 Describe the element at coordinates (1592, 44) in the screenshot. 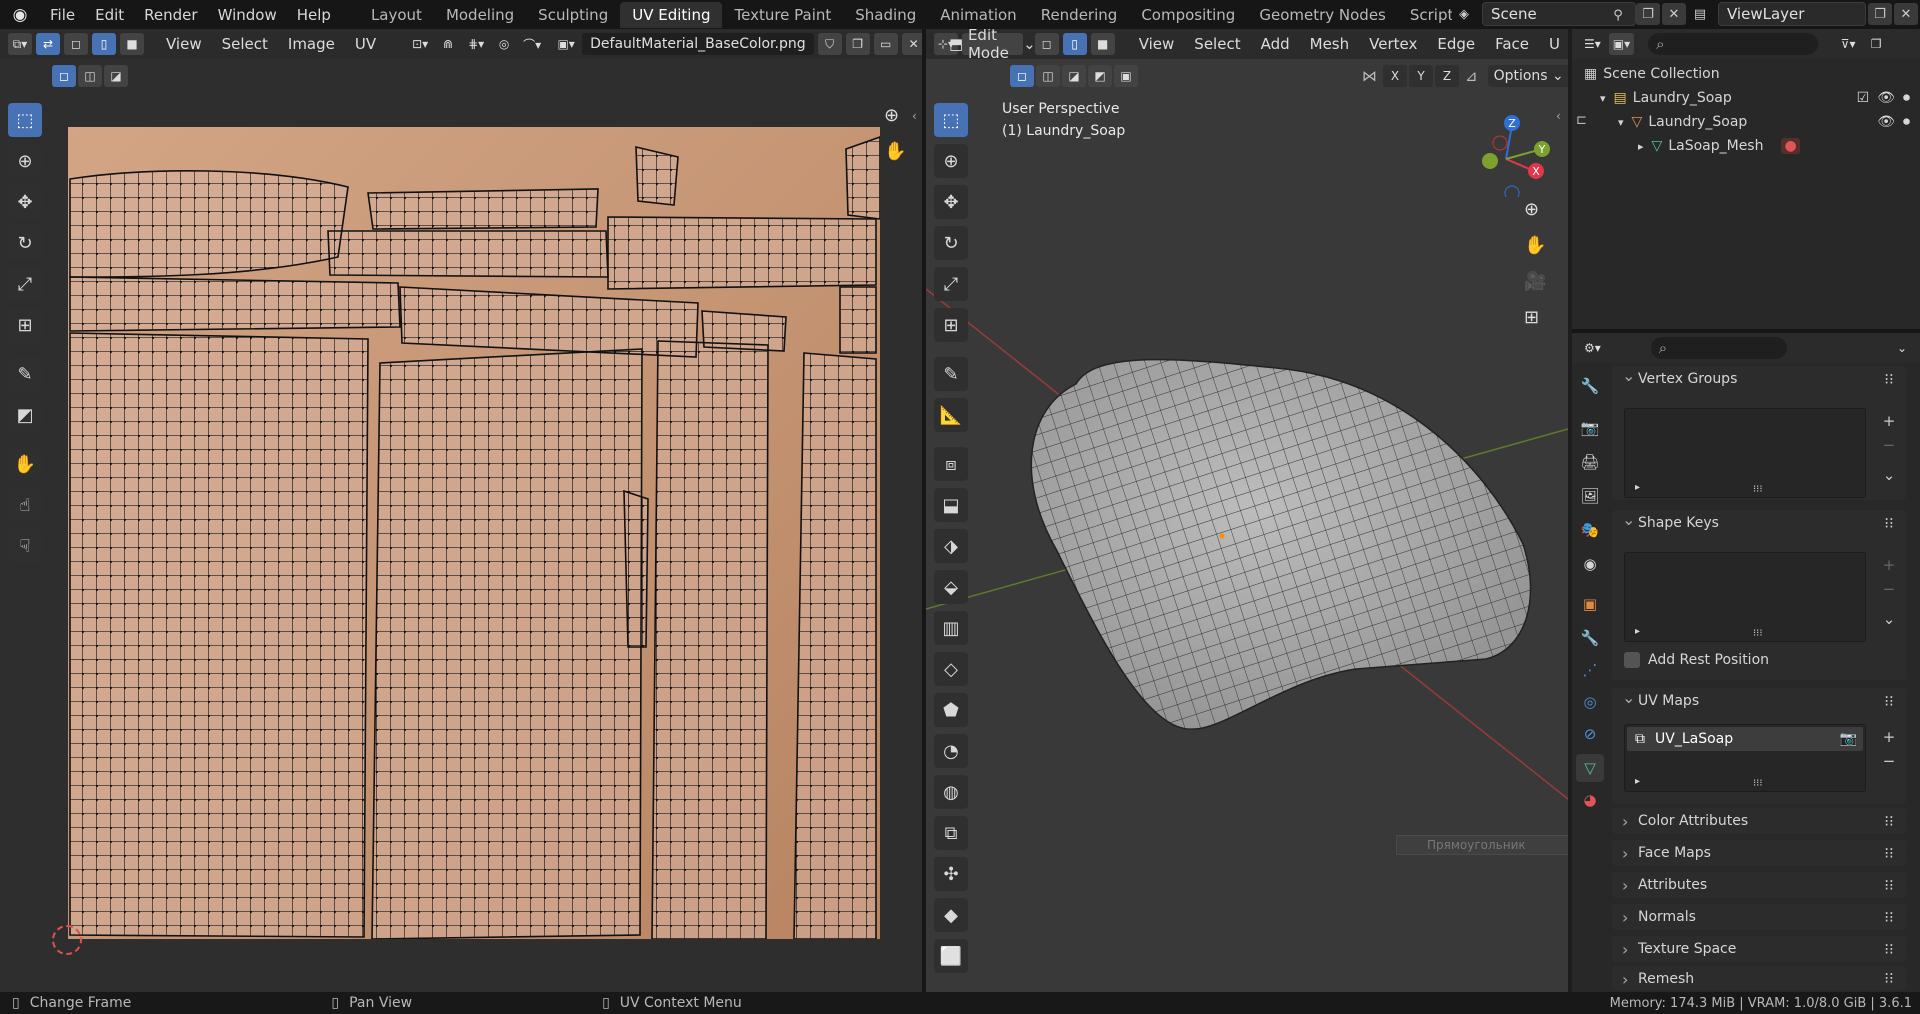

I see `outliner-editor-type-icon: ☰▾` at that location.